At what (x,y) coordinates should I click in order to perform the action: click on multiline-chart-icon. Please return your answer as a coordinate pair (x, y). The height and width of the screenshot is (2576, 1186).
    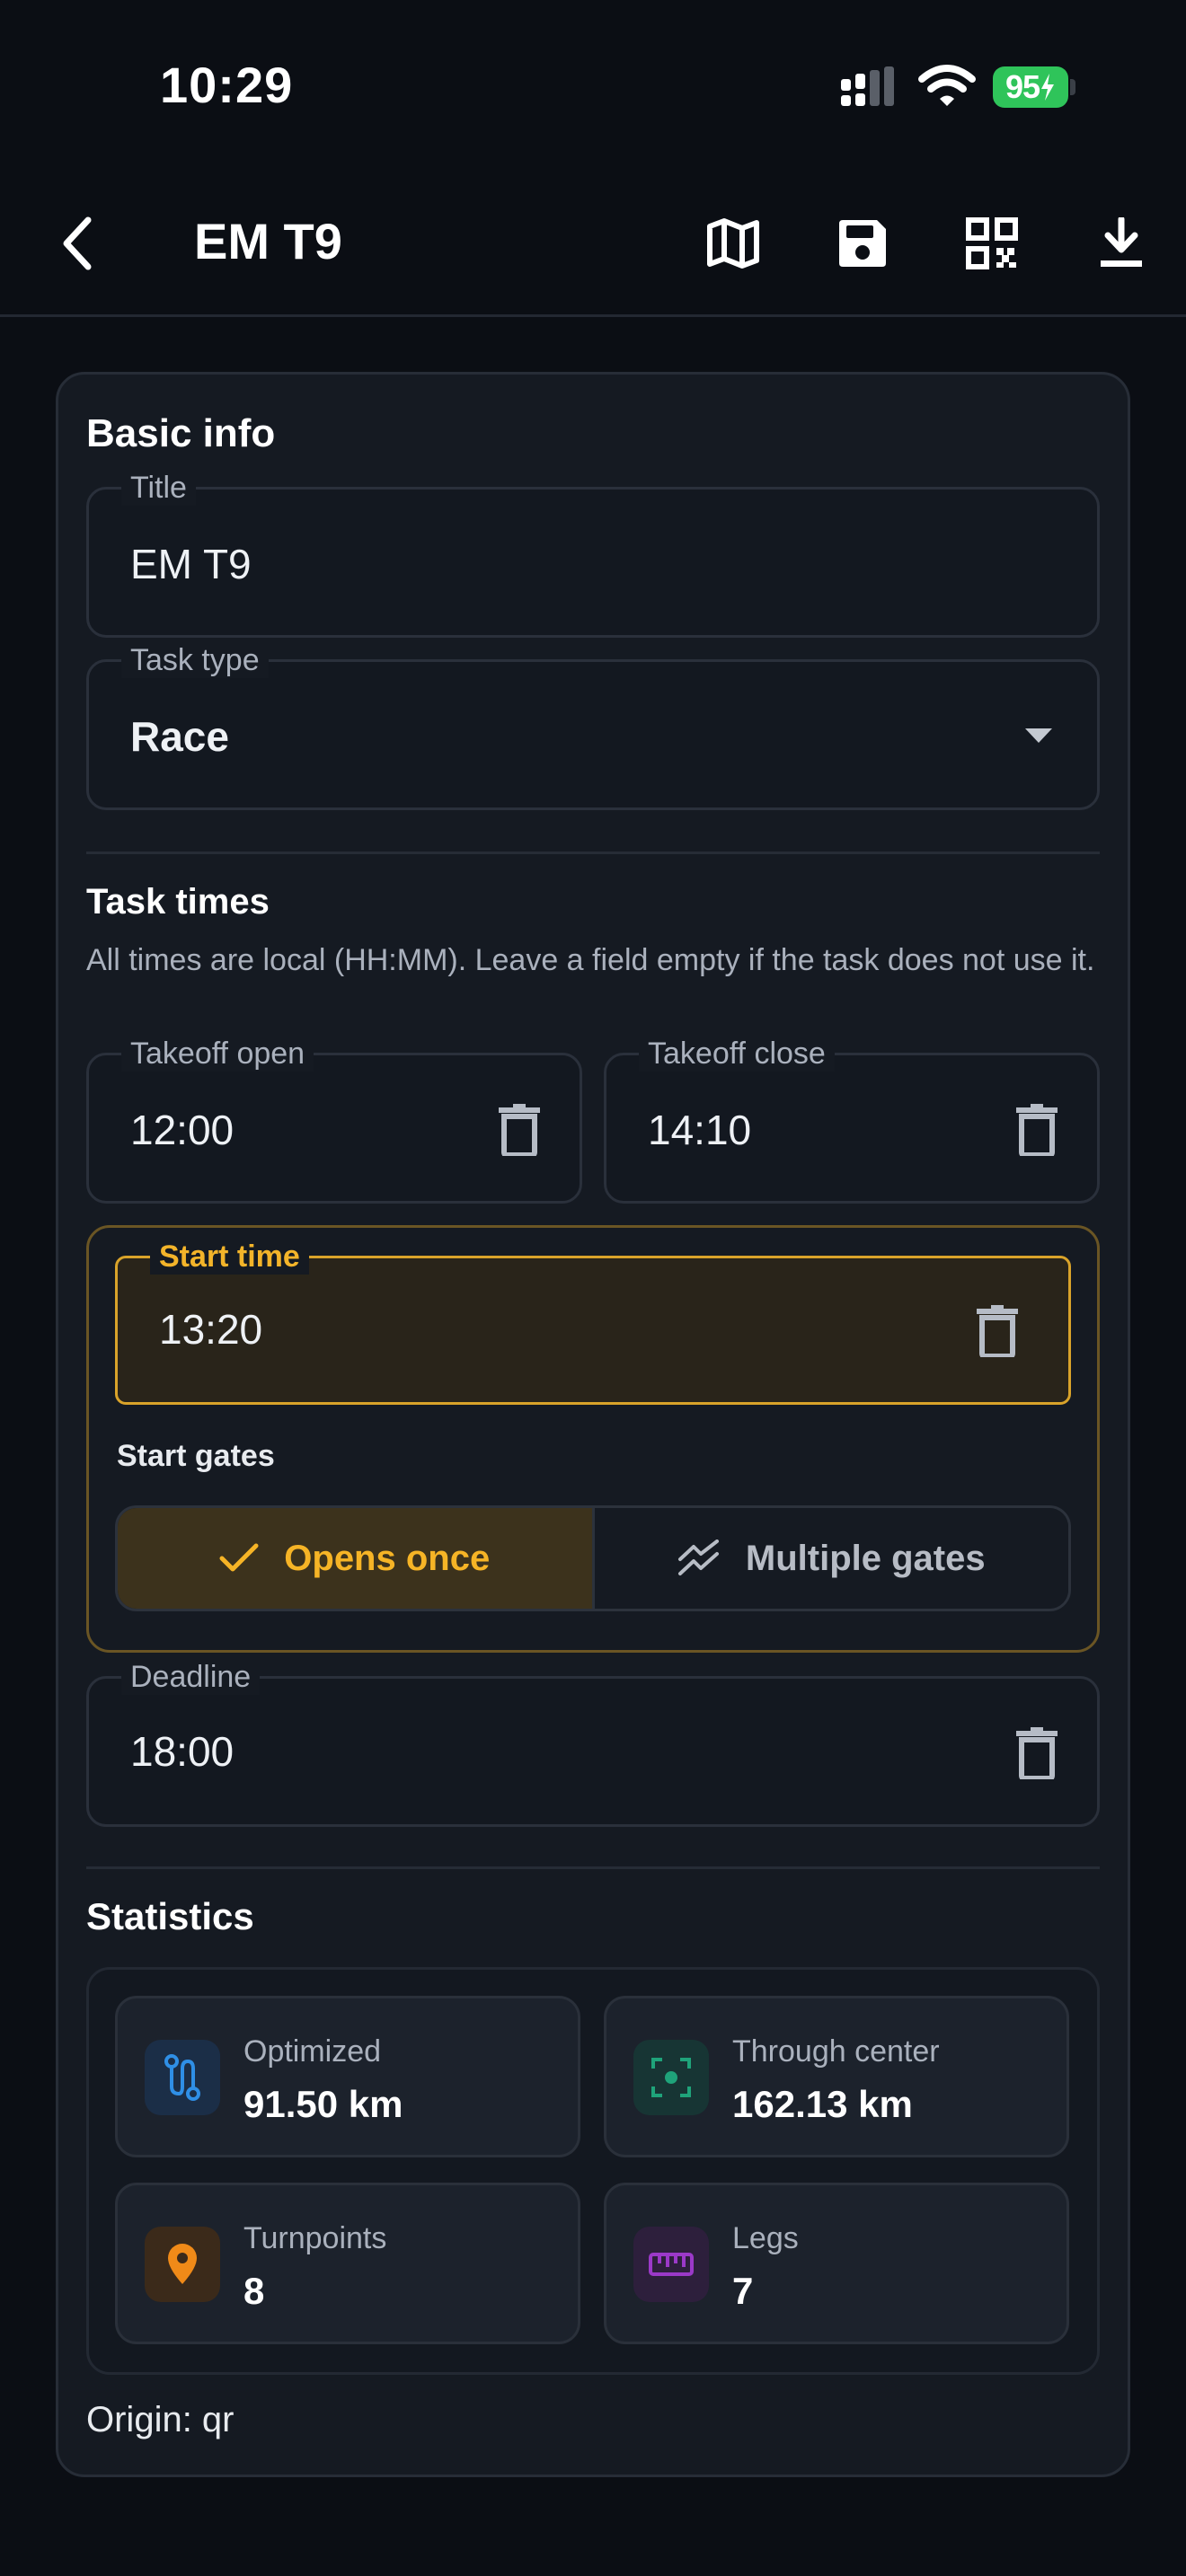
    Looking at the image, I should click on (698, 1557).